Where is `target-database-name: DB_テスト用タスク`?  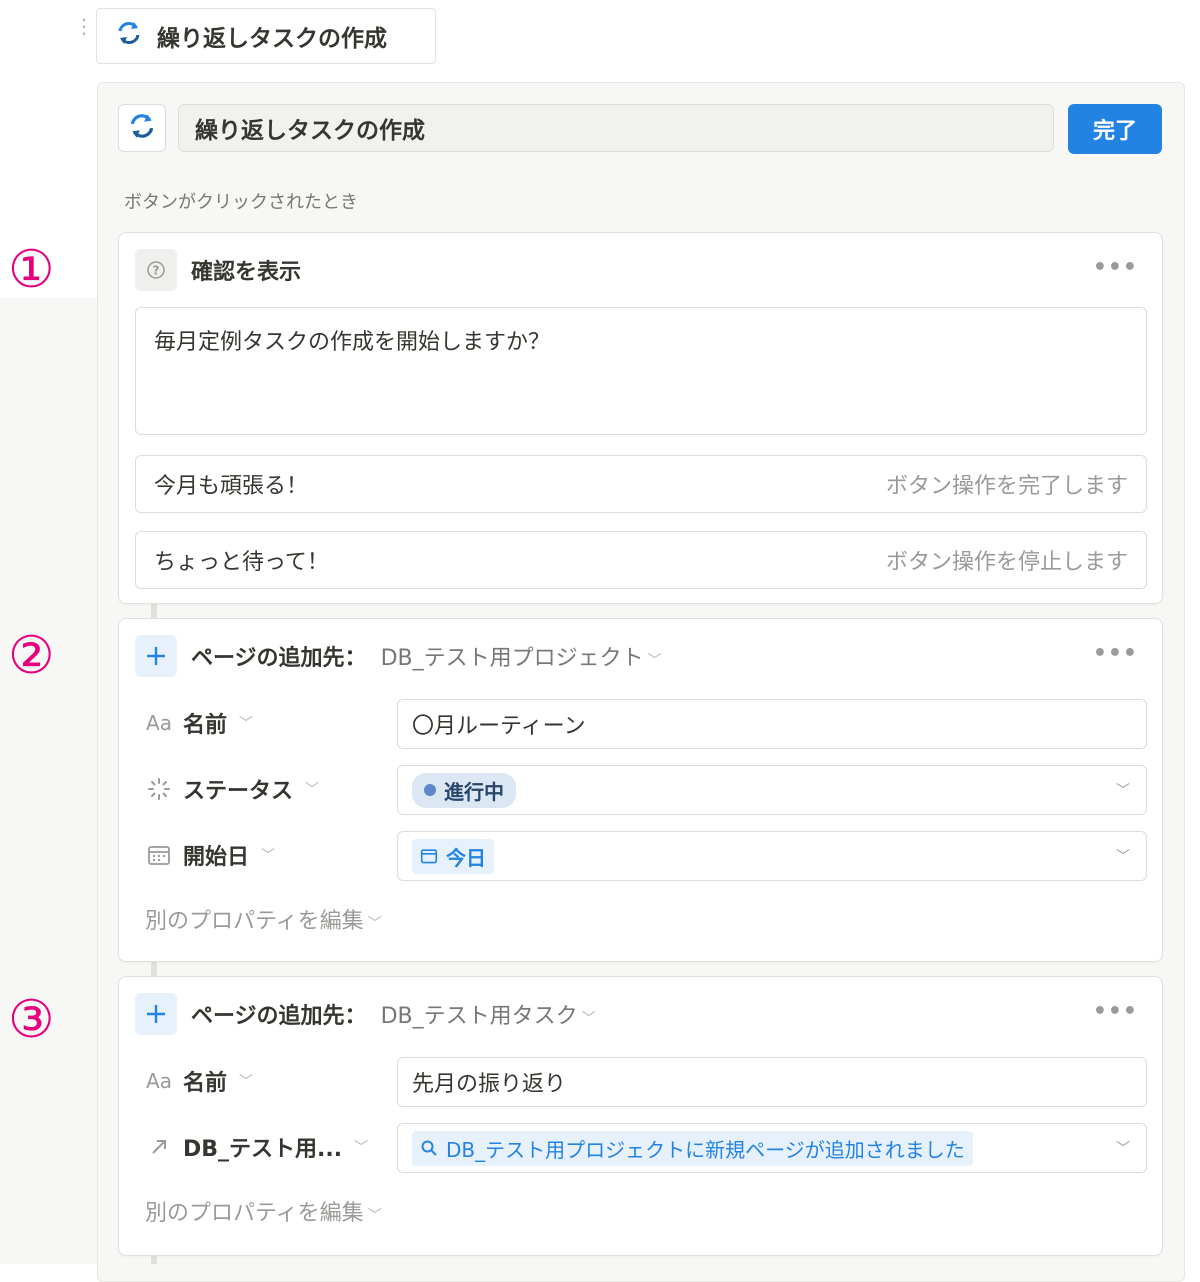 target-database-name: DB_テスト用タスク is located at coordinates (479, 1016).